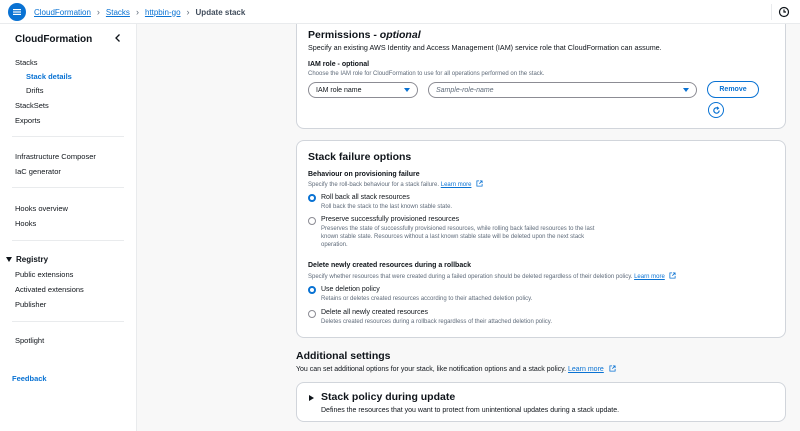 The width and height of the screenshot is (800, 431). I want to click on sidebar-item-publisher: Publisher, so click(30, 304).